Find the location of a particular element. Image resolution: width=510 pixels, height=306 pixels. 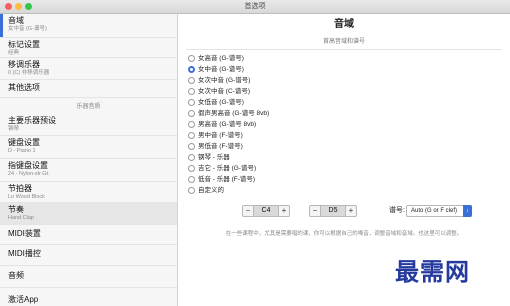

sidebar-item-metronome: 节拍器 Lo Wood Block is located at coordinates (88, 192).